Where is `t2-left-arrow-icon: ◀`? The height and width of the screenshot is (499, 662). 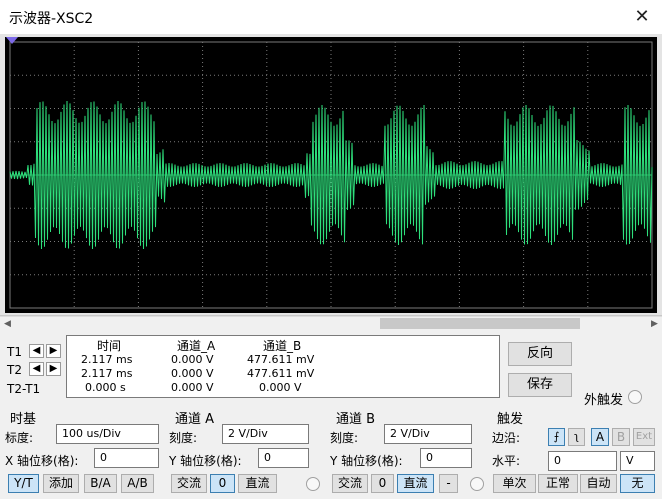 t2-left-arrow-icon: ◀ is located at coordinates (36, 369).